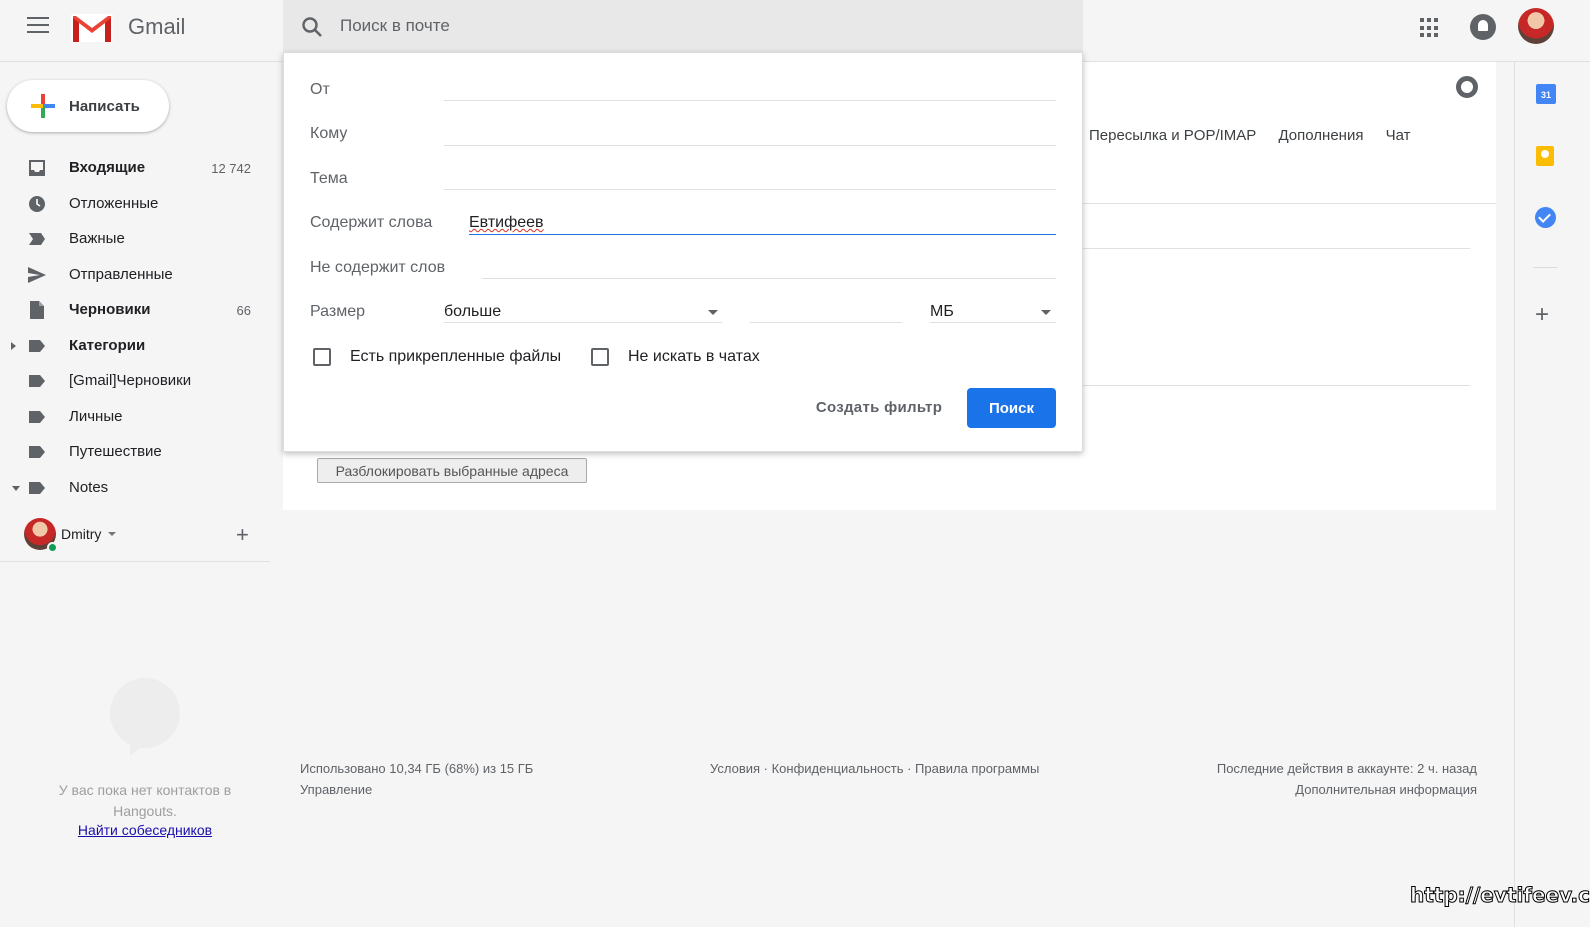 Image resolution: width=1590 pixels, height=927 pixels. I want to click on search-input, so click(690, 26).